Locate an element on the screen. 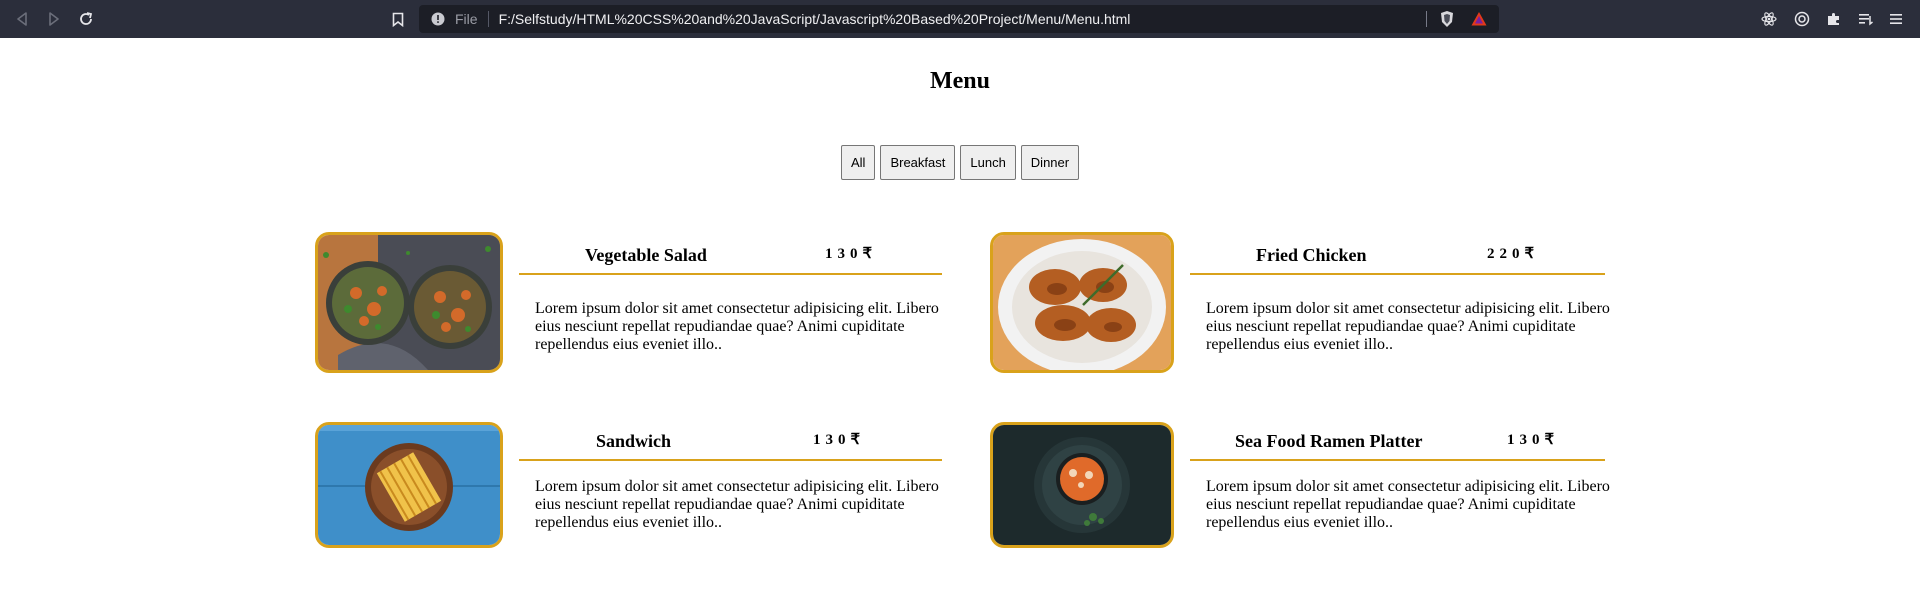 Image resolution: width=1920 pixels, height=611 pixels. brave-rewards-icon is located at coordinates (1479, 19).